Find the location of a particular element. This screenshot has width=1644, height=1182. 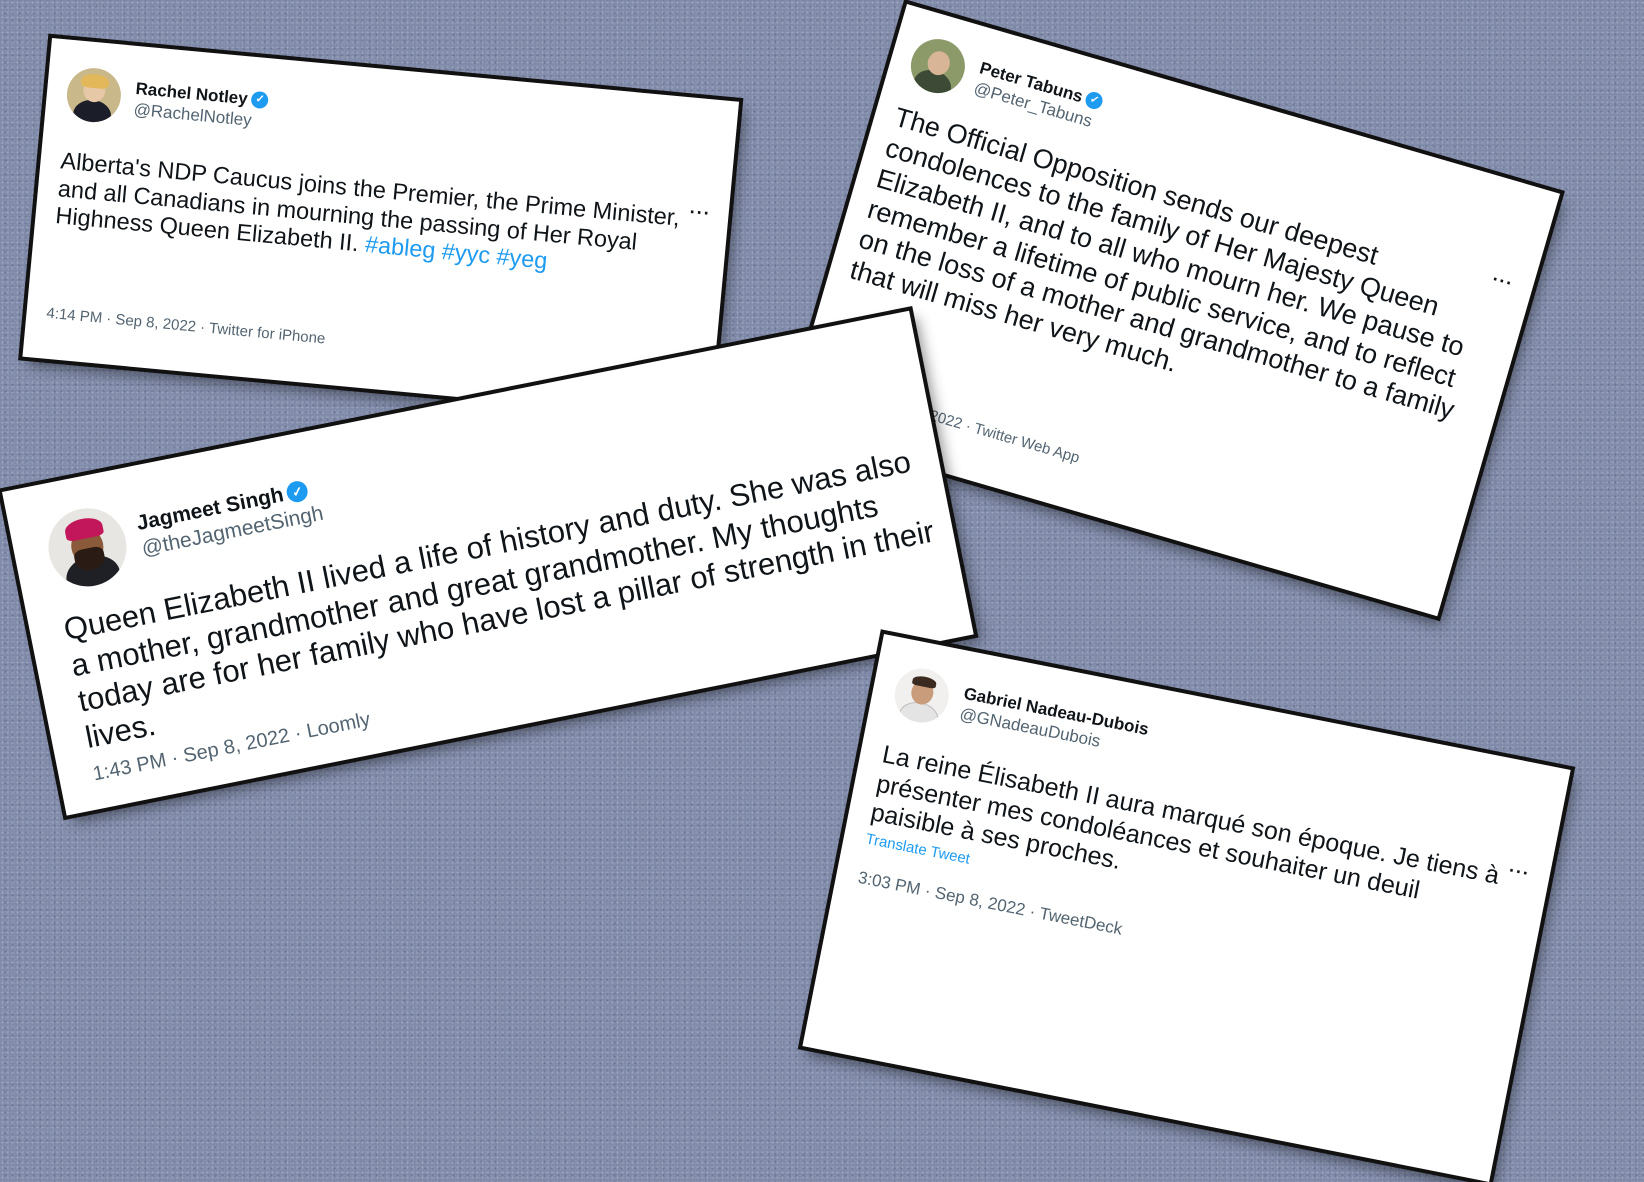

hashtag-yeg: #yeg is located at coordinates (521, 258).